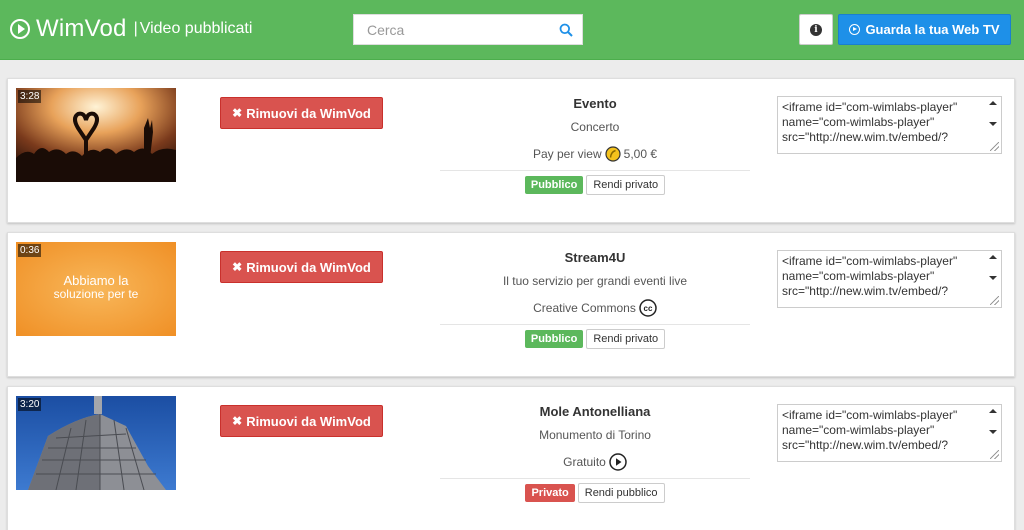 Image resolution: width=1024 pixels, height=530 pixels. Describe the element at coordinates (640, 154) in the screenshot. I see `video-price: 5,00 €` at that location.